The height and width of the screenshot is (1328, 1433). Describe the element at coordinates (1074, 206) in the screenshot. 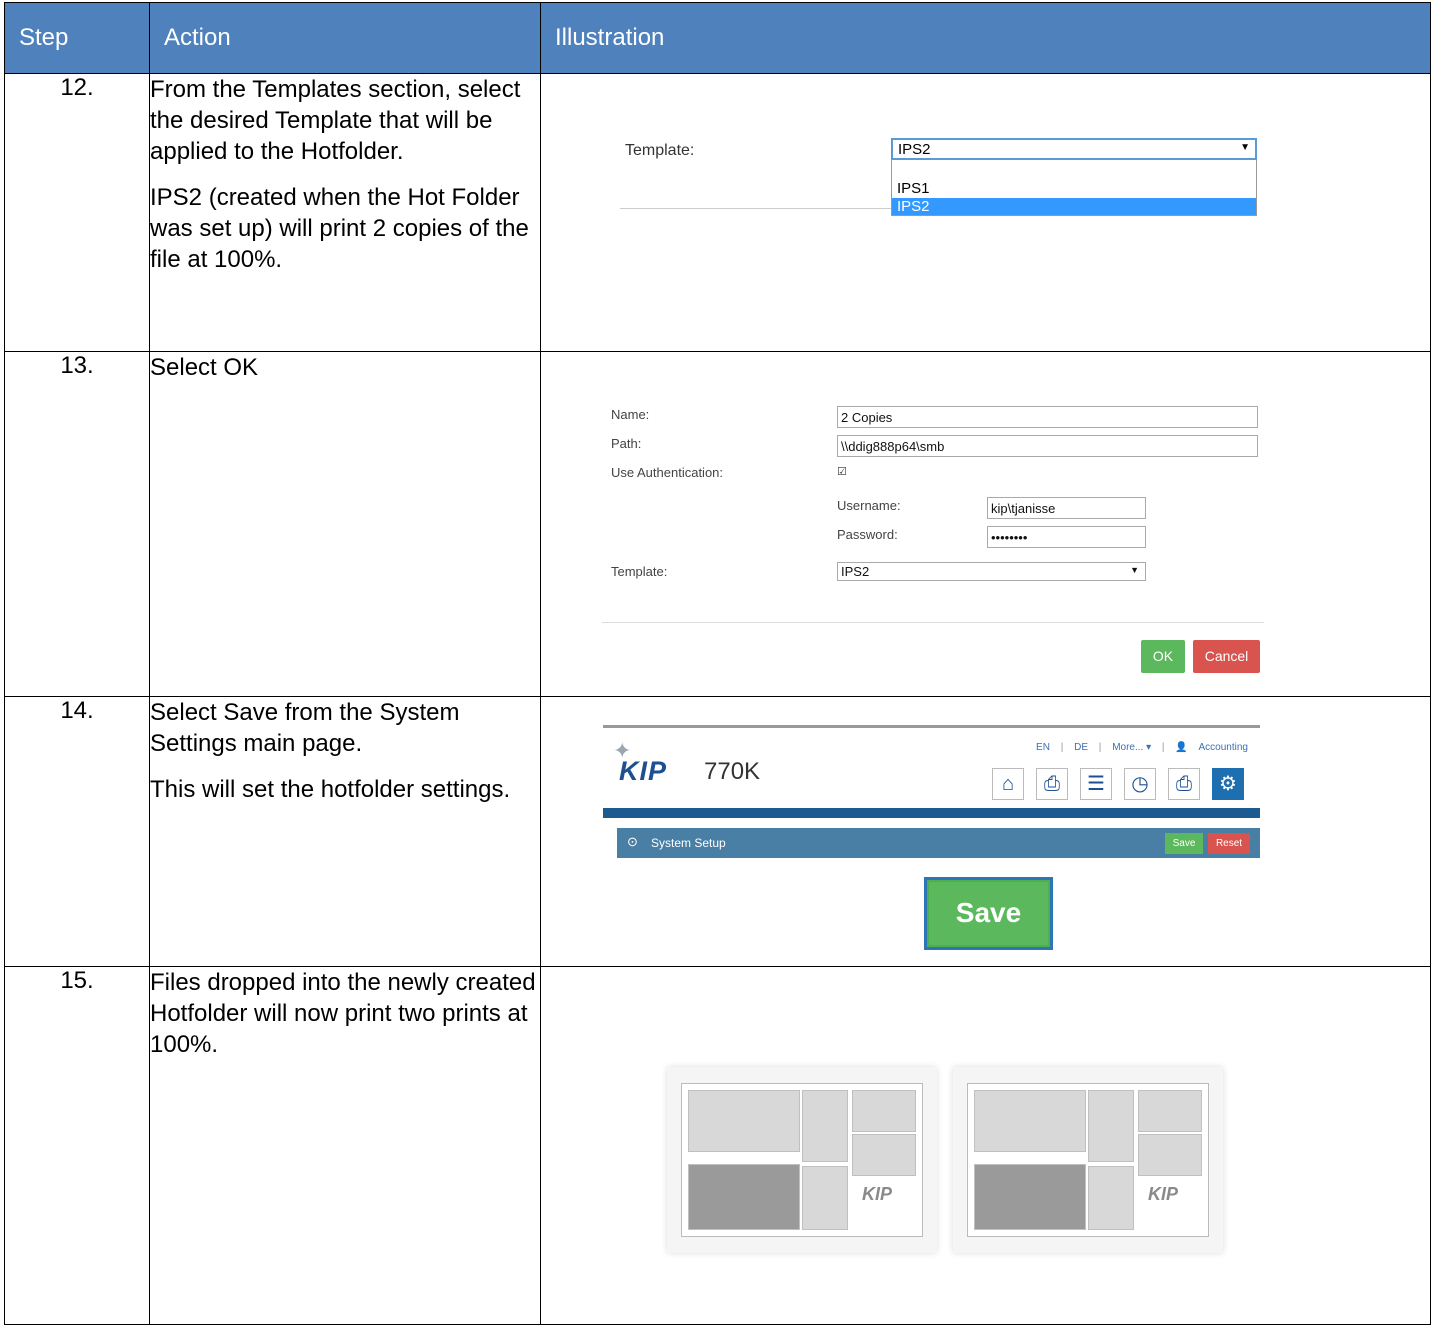

I see `template-option-ips2: IPS2` at that location.